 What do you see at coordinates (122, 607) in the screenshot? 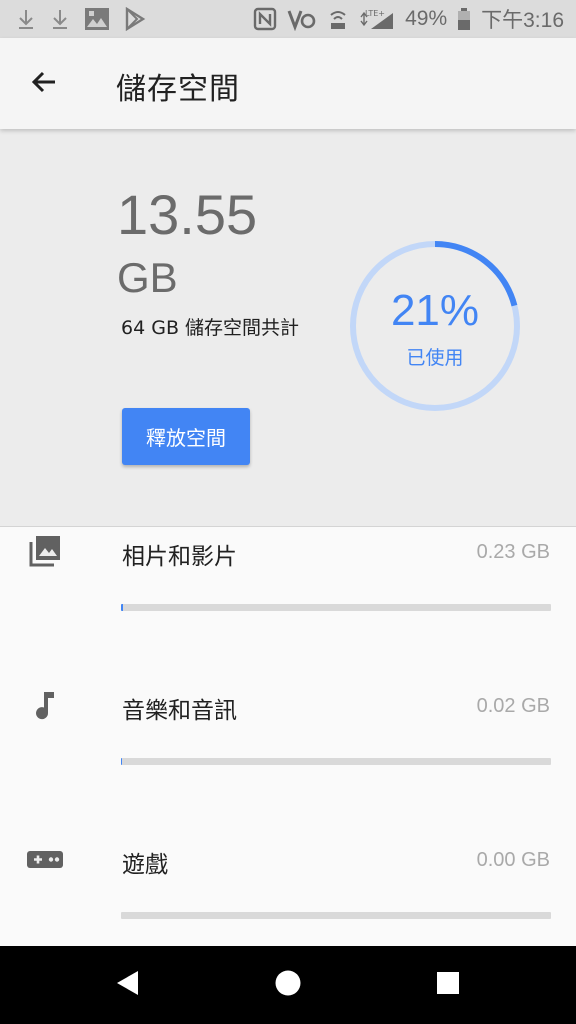
I see `category-usage-fill` at bounding box center [122, 607].